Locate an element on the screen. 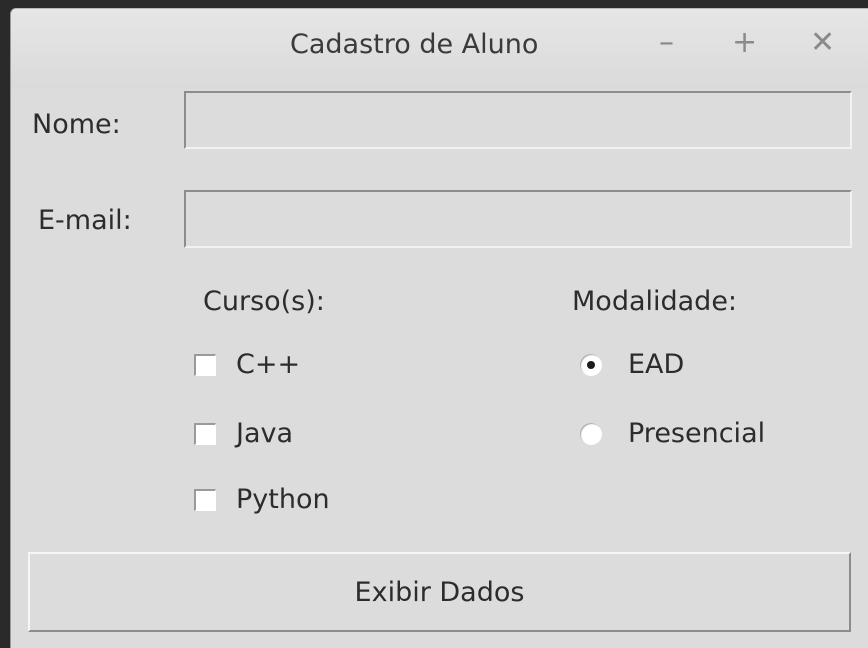 This screenshot has height=648, width=868. modality-radio-presencial: Presencial is located at coordinates (672, 433).